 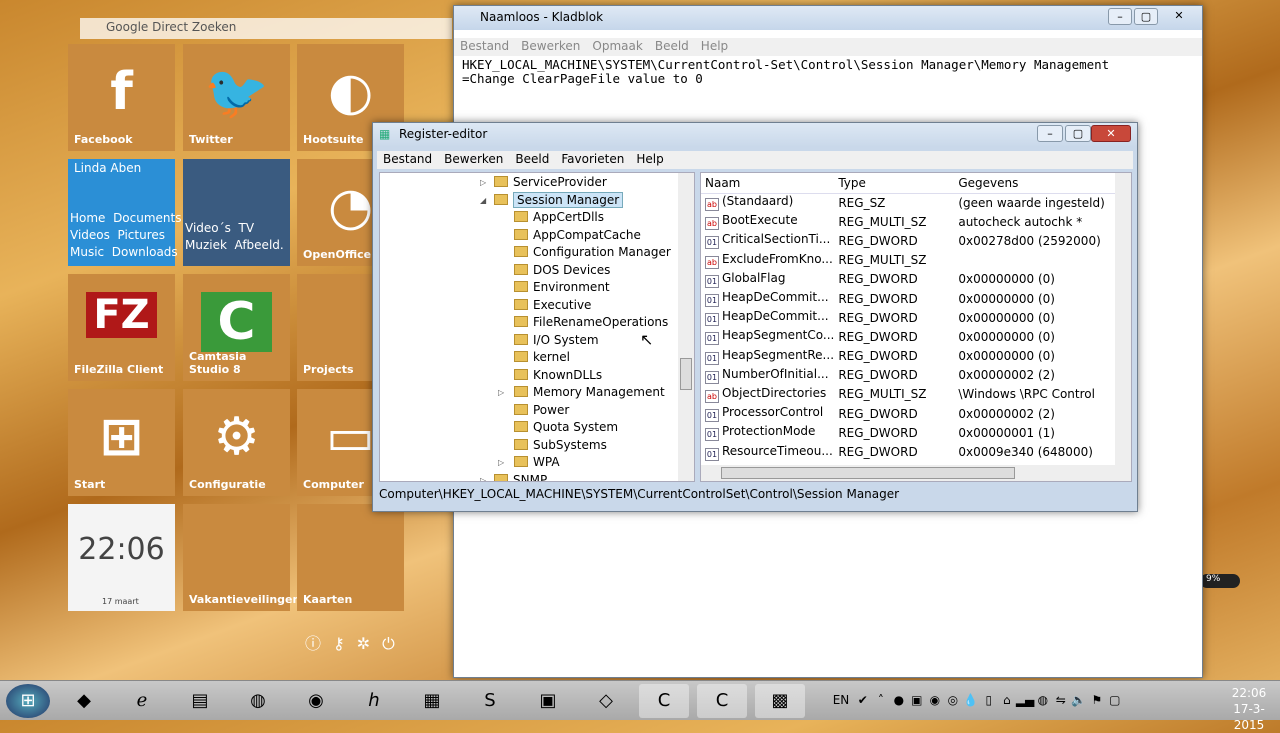 What do you see at coordinates (236, 97) in the screenshot?
I see `tile-twitter: 🐦 Twitter` at bounding box center [236, 97].